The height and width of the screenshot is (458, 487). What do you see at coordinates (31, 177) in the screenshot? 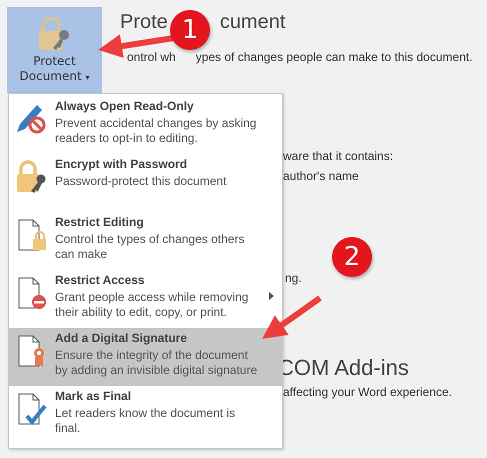
I see `lock-key-icon` at bounding box center [31, 177].